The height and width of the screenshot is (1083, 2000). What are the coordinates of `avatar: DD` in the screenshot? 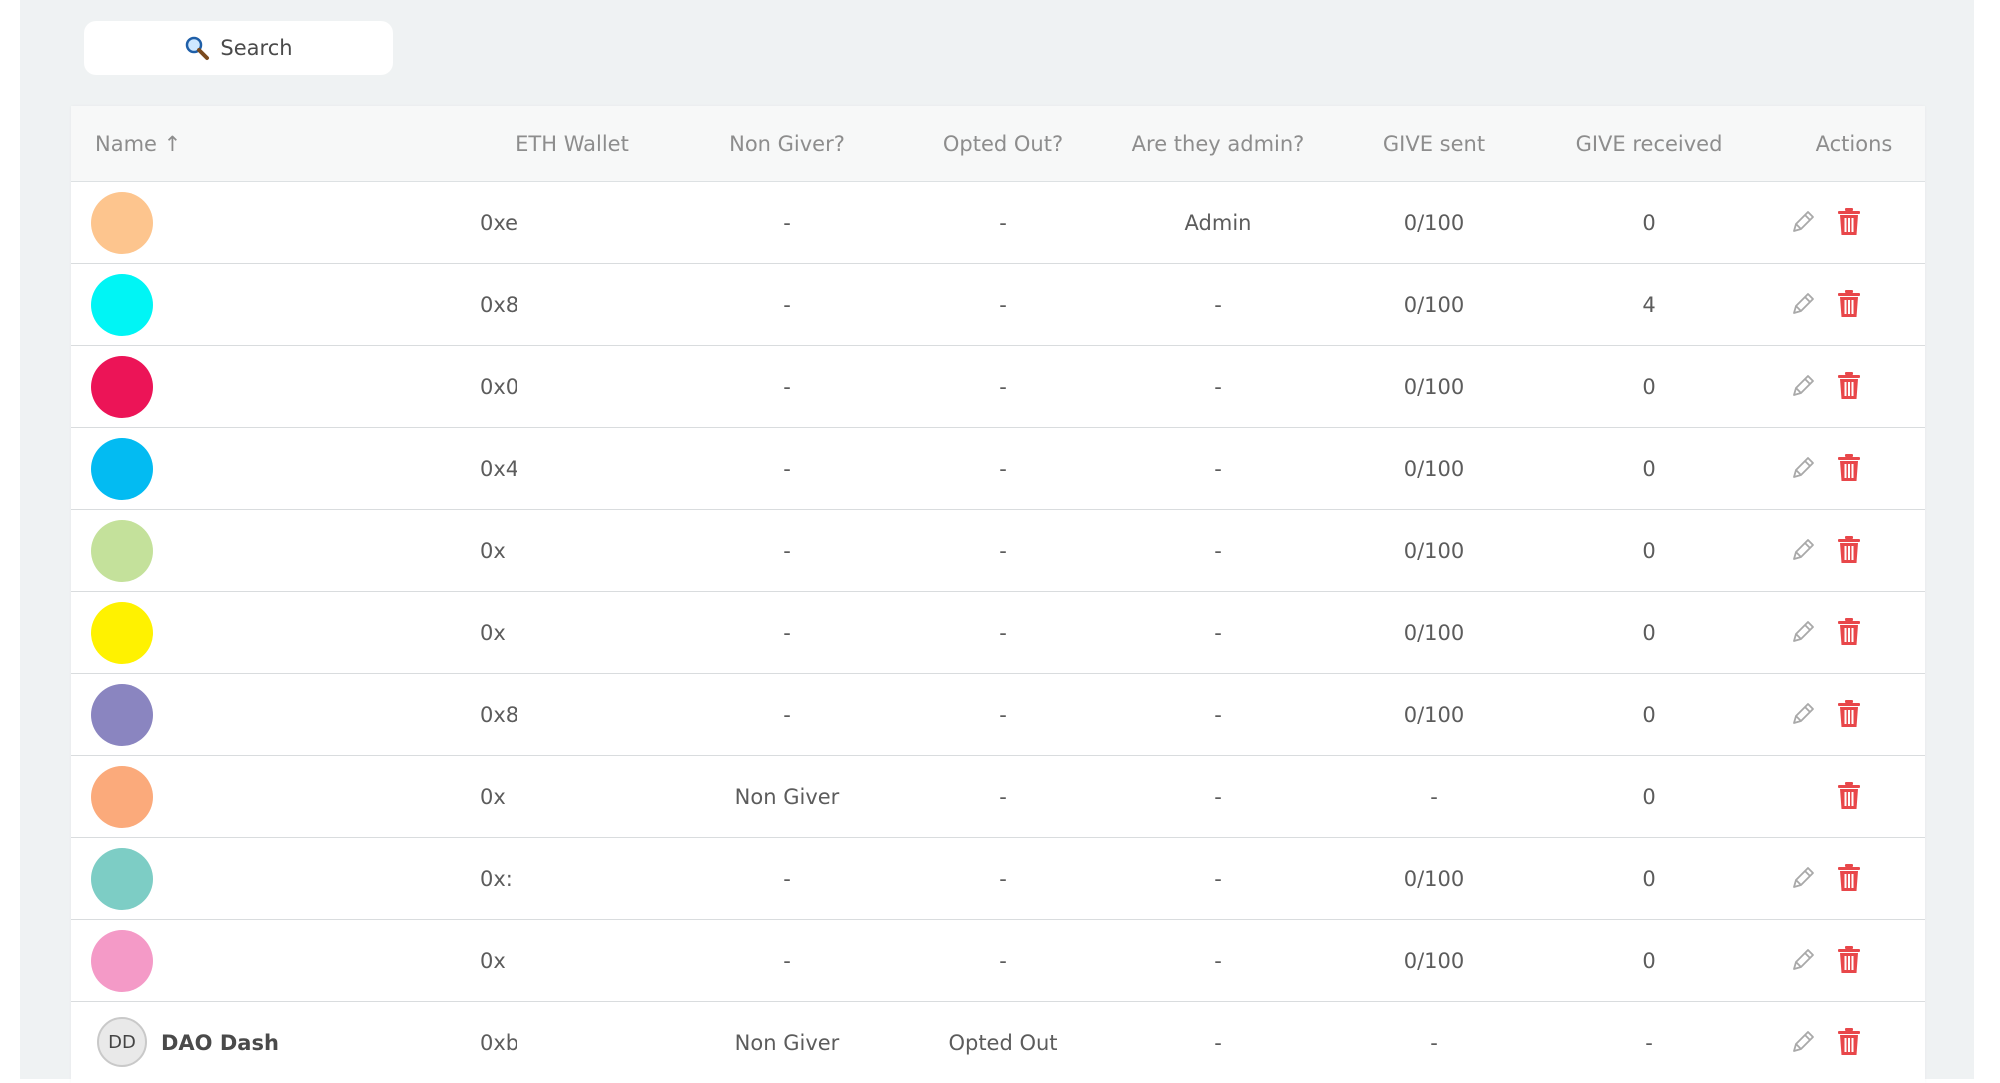 It's located at (122, 1042).